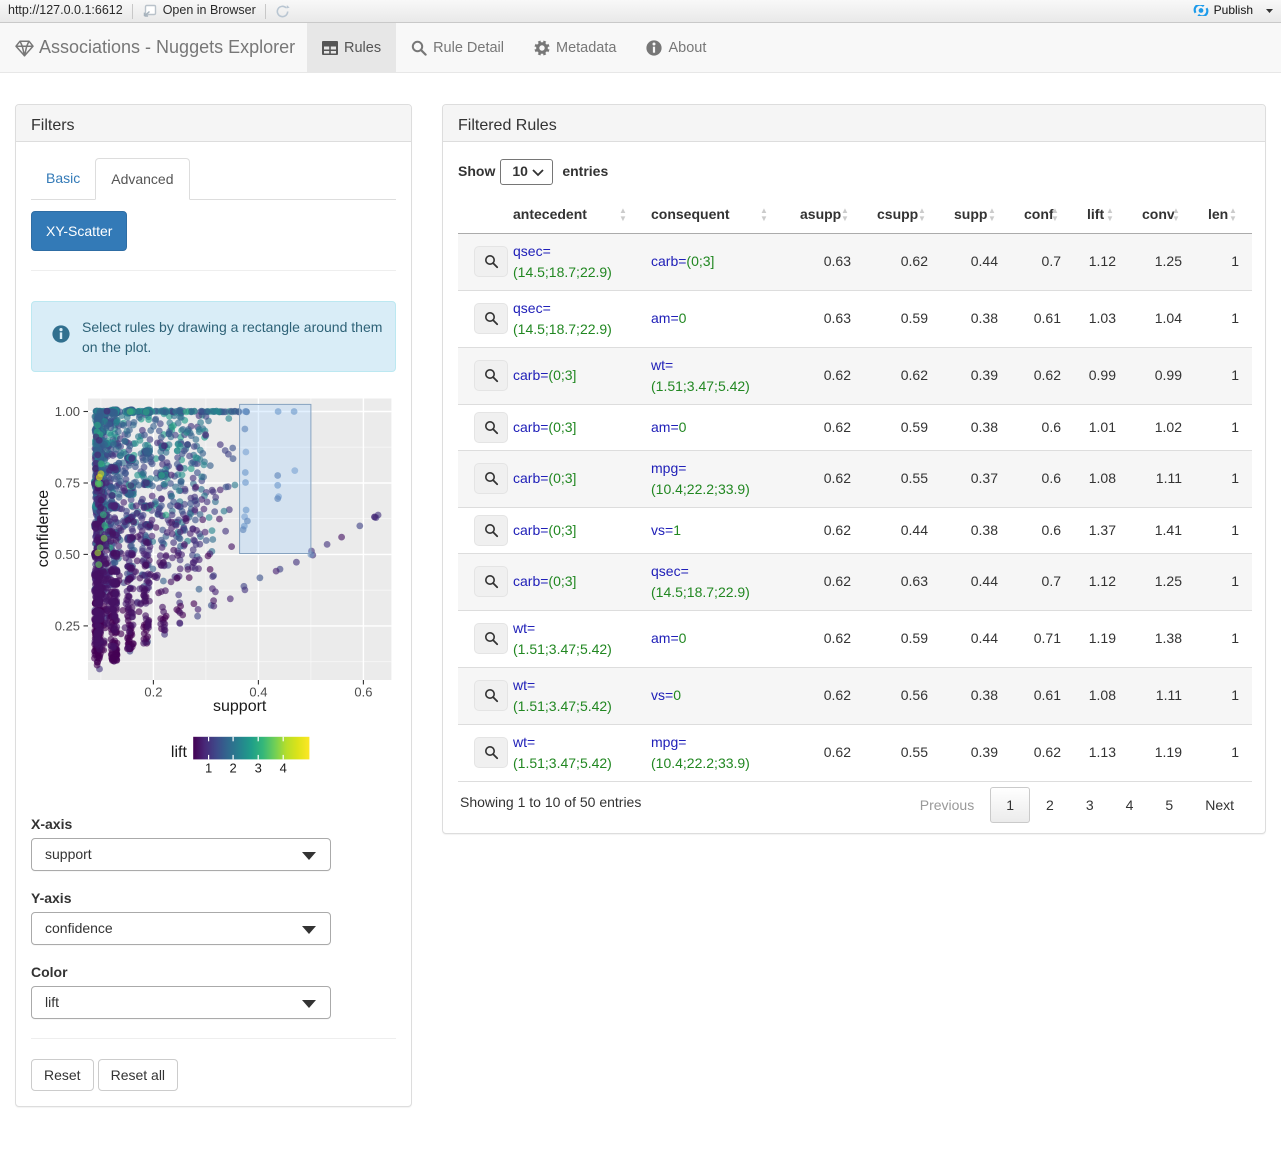 The width and height of the screenshot is (1281, 1167). What do you see at coordinates (232, 768) in the screenshot?
I see `svg-text: 2` at bounding box center [232, 768].